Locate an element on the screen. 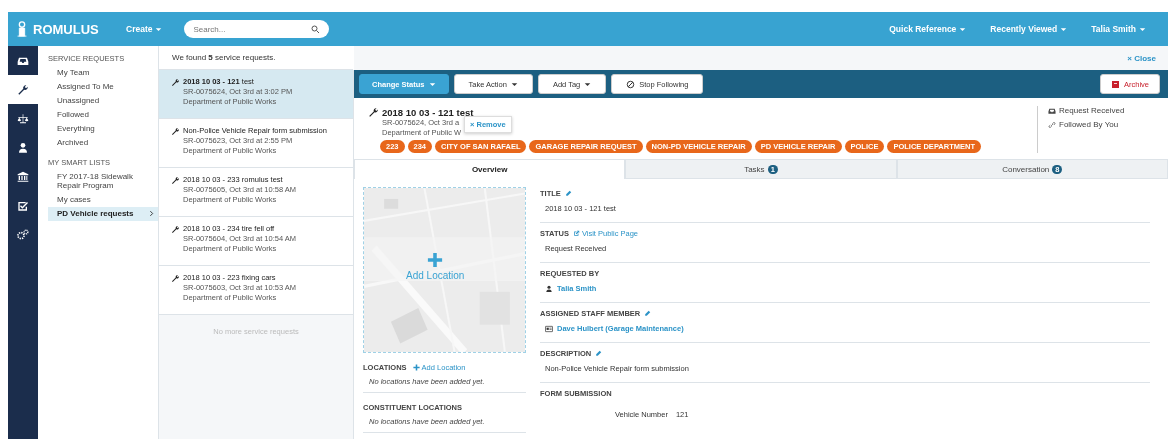  sidebar-item: FY 2017-18 Sidewalk Repair Program is located at coordinates (103, 181).